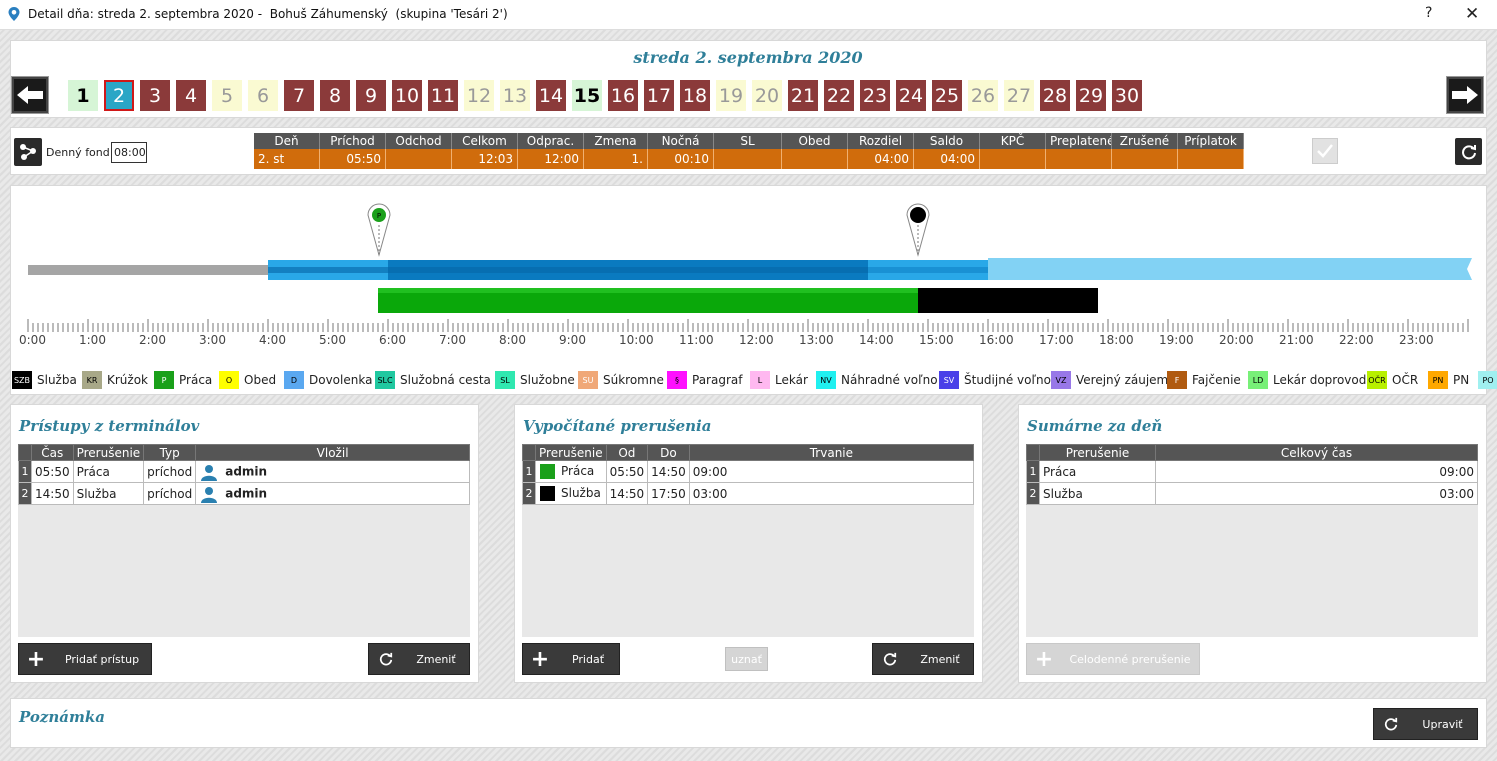 The height and width of the screenshot is (761, 1497). Describe the element at coordinates (1145, 141) in the screenshot. I see `summary-col-13: Zrušené` at that location.